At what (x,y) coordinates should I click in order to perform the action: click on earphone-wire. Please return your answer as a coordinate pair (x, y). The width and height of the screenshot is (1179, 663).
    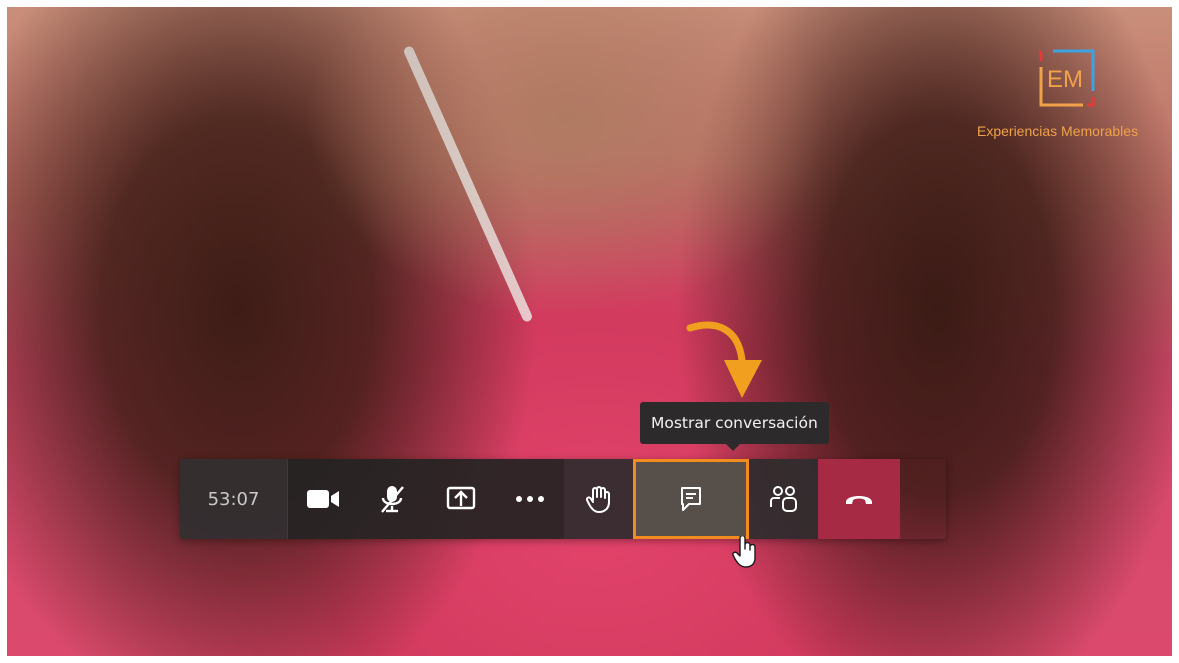
    Looking at the image, I should click on (468, 184).